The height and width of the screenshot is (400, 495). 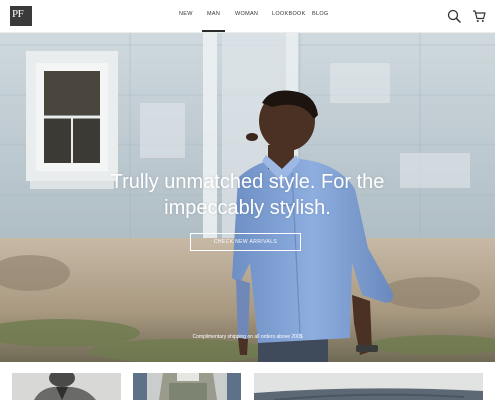 I want to click on category-tile-1-photo, so click(x=66, y=386).